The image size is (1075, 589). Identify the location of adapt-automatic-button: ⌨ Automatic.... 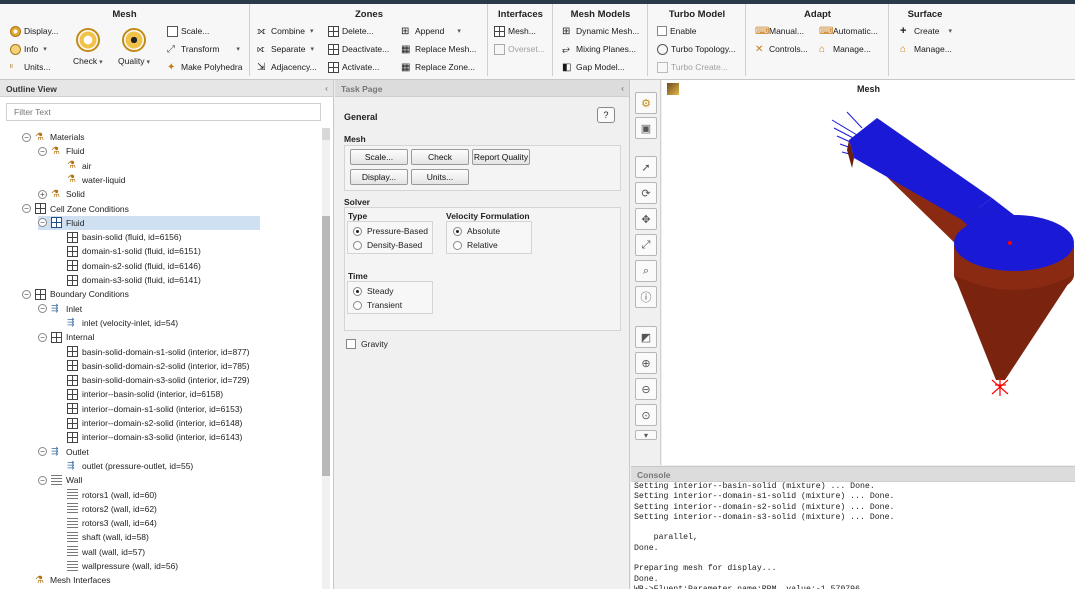
(848, 31).